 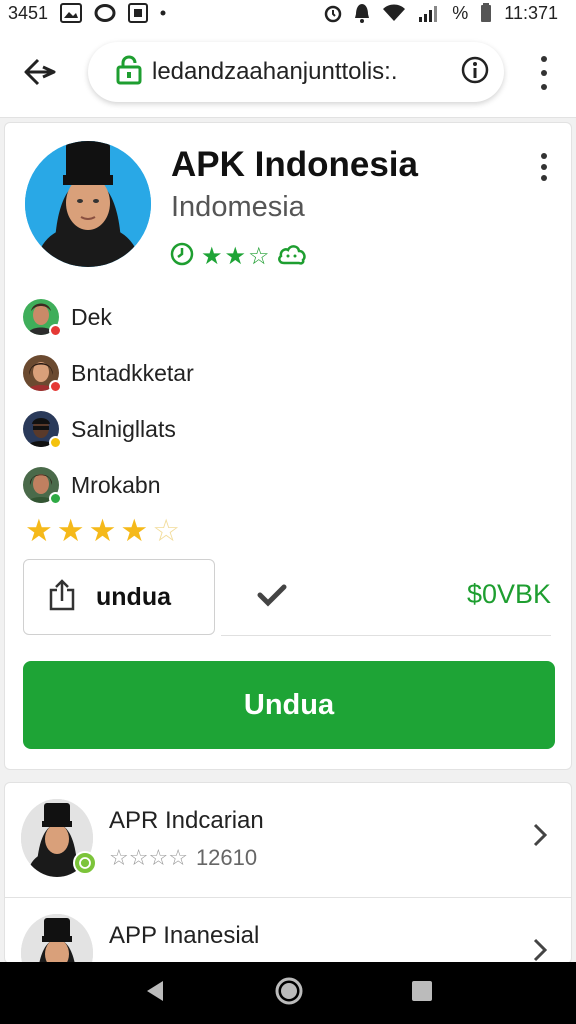 I want to click on share-button: undua, so click(x=119, y=597).